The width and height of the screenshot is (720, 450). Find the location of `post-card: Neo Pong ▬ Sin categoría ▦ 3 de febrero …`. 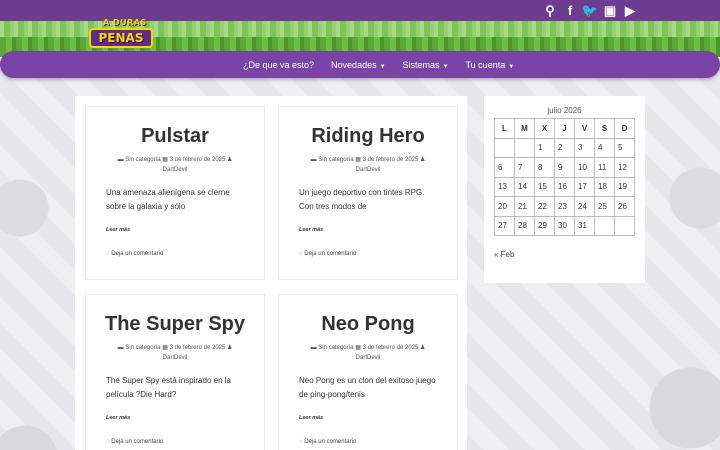

post-card: Neo Pong ▬ Sin categoría ▦ 3 de febrero … is located at coordinates (368, 372).